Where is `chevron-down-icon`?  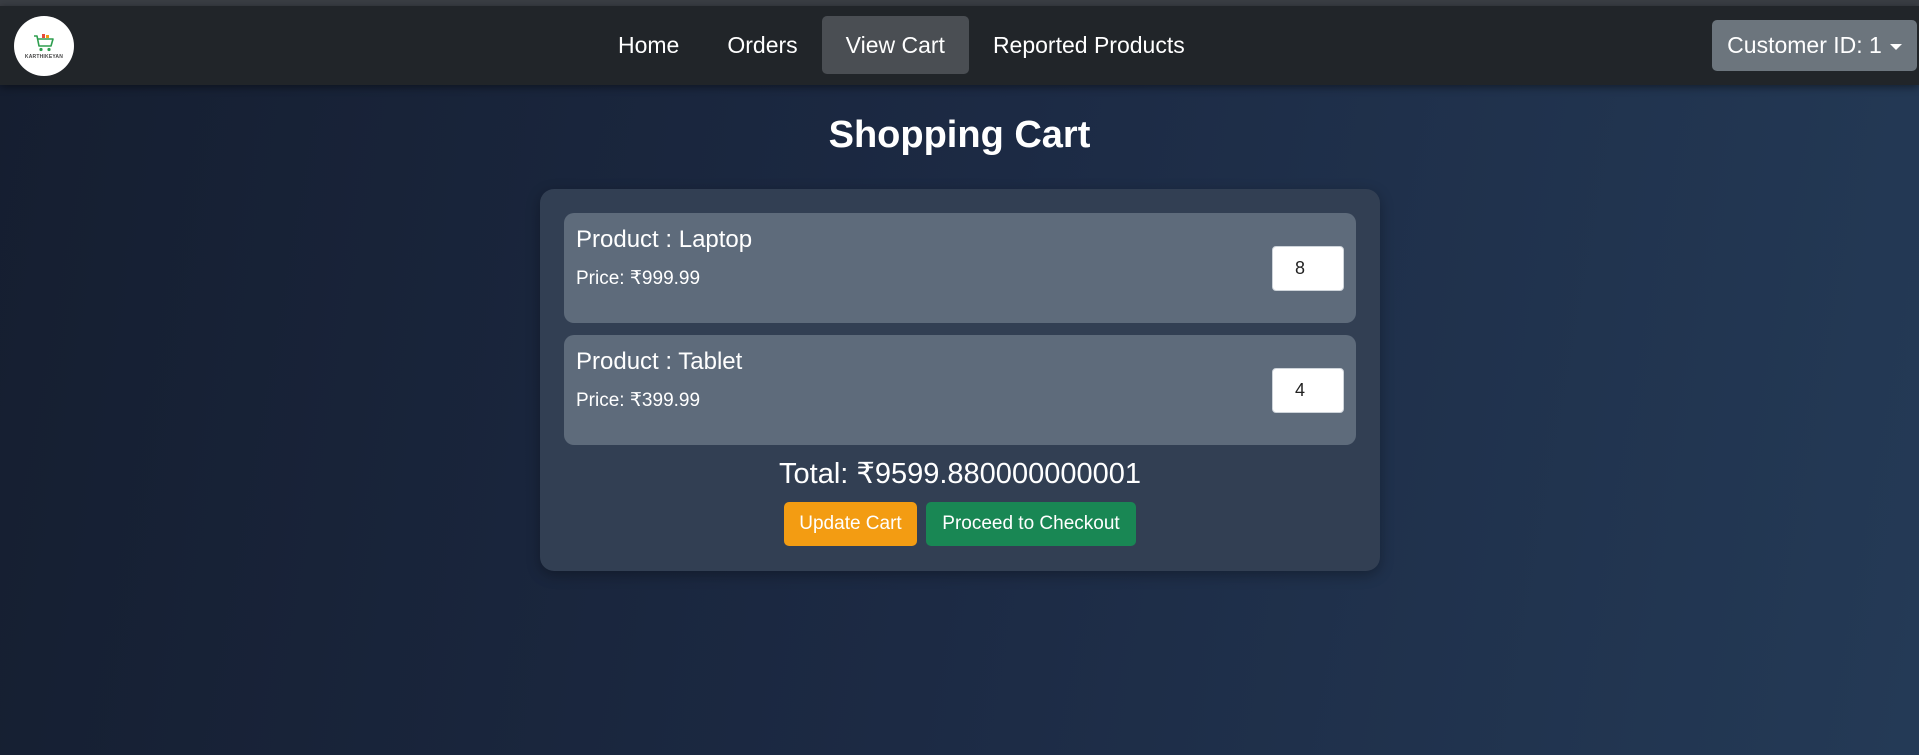
chevron-down-icon is located at coordinates (1895, 46).